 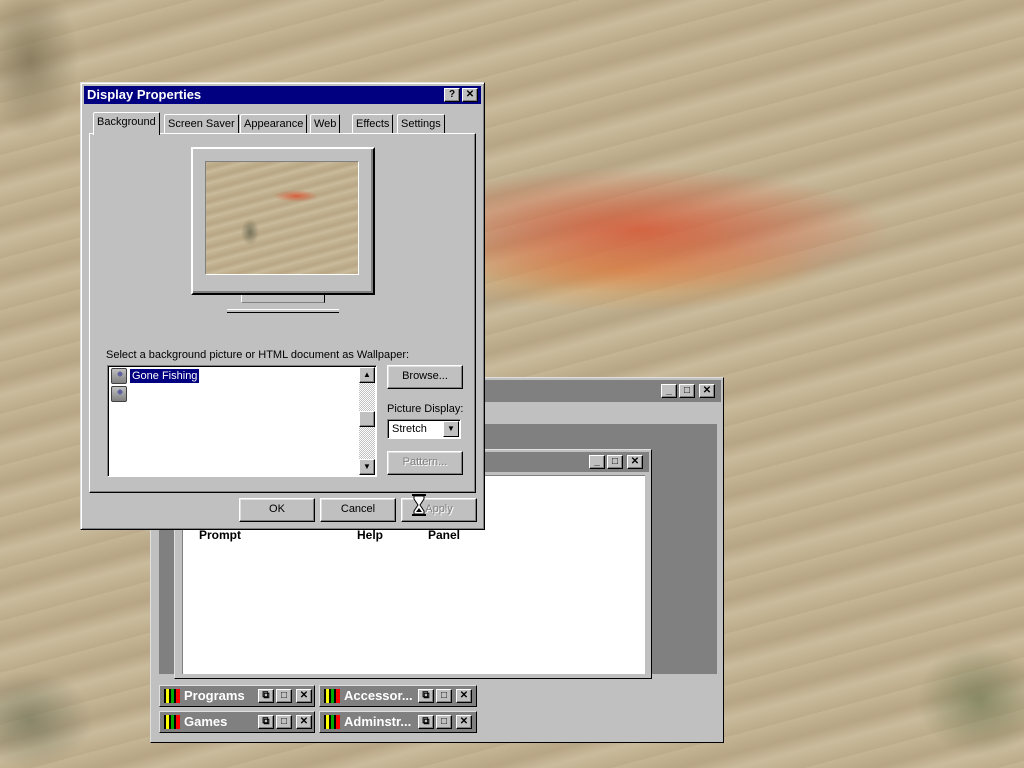 I want to click on tab-web: Web, so click(x=325, y=124).